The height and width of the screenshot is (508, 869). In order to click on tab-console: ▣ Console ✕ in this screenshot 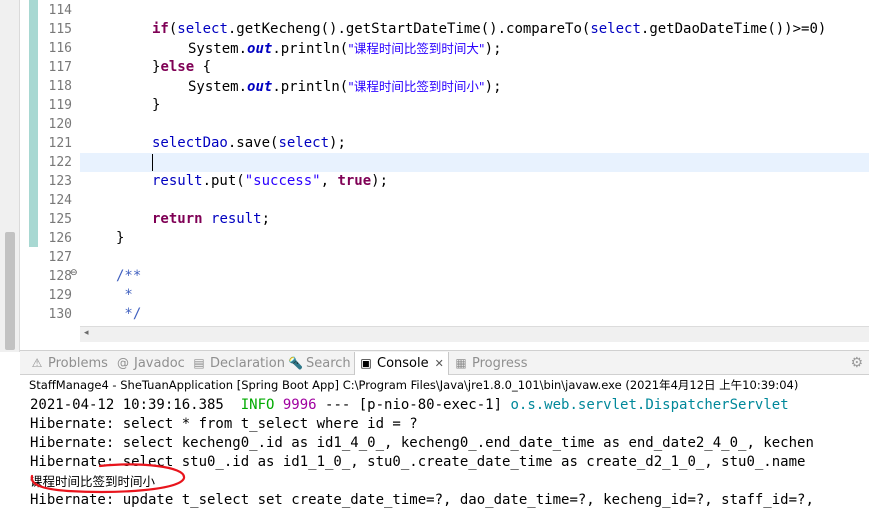, I will do `click(401, 363)`.